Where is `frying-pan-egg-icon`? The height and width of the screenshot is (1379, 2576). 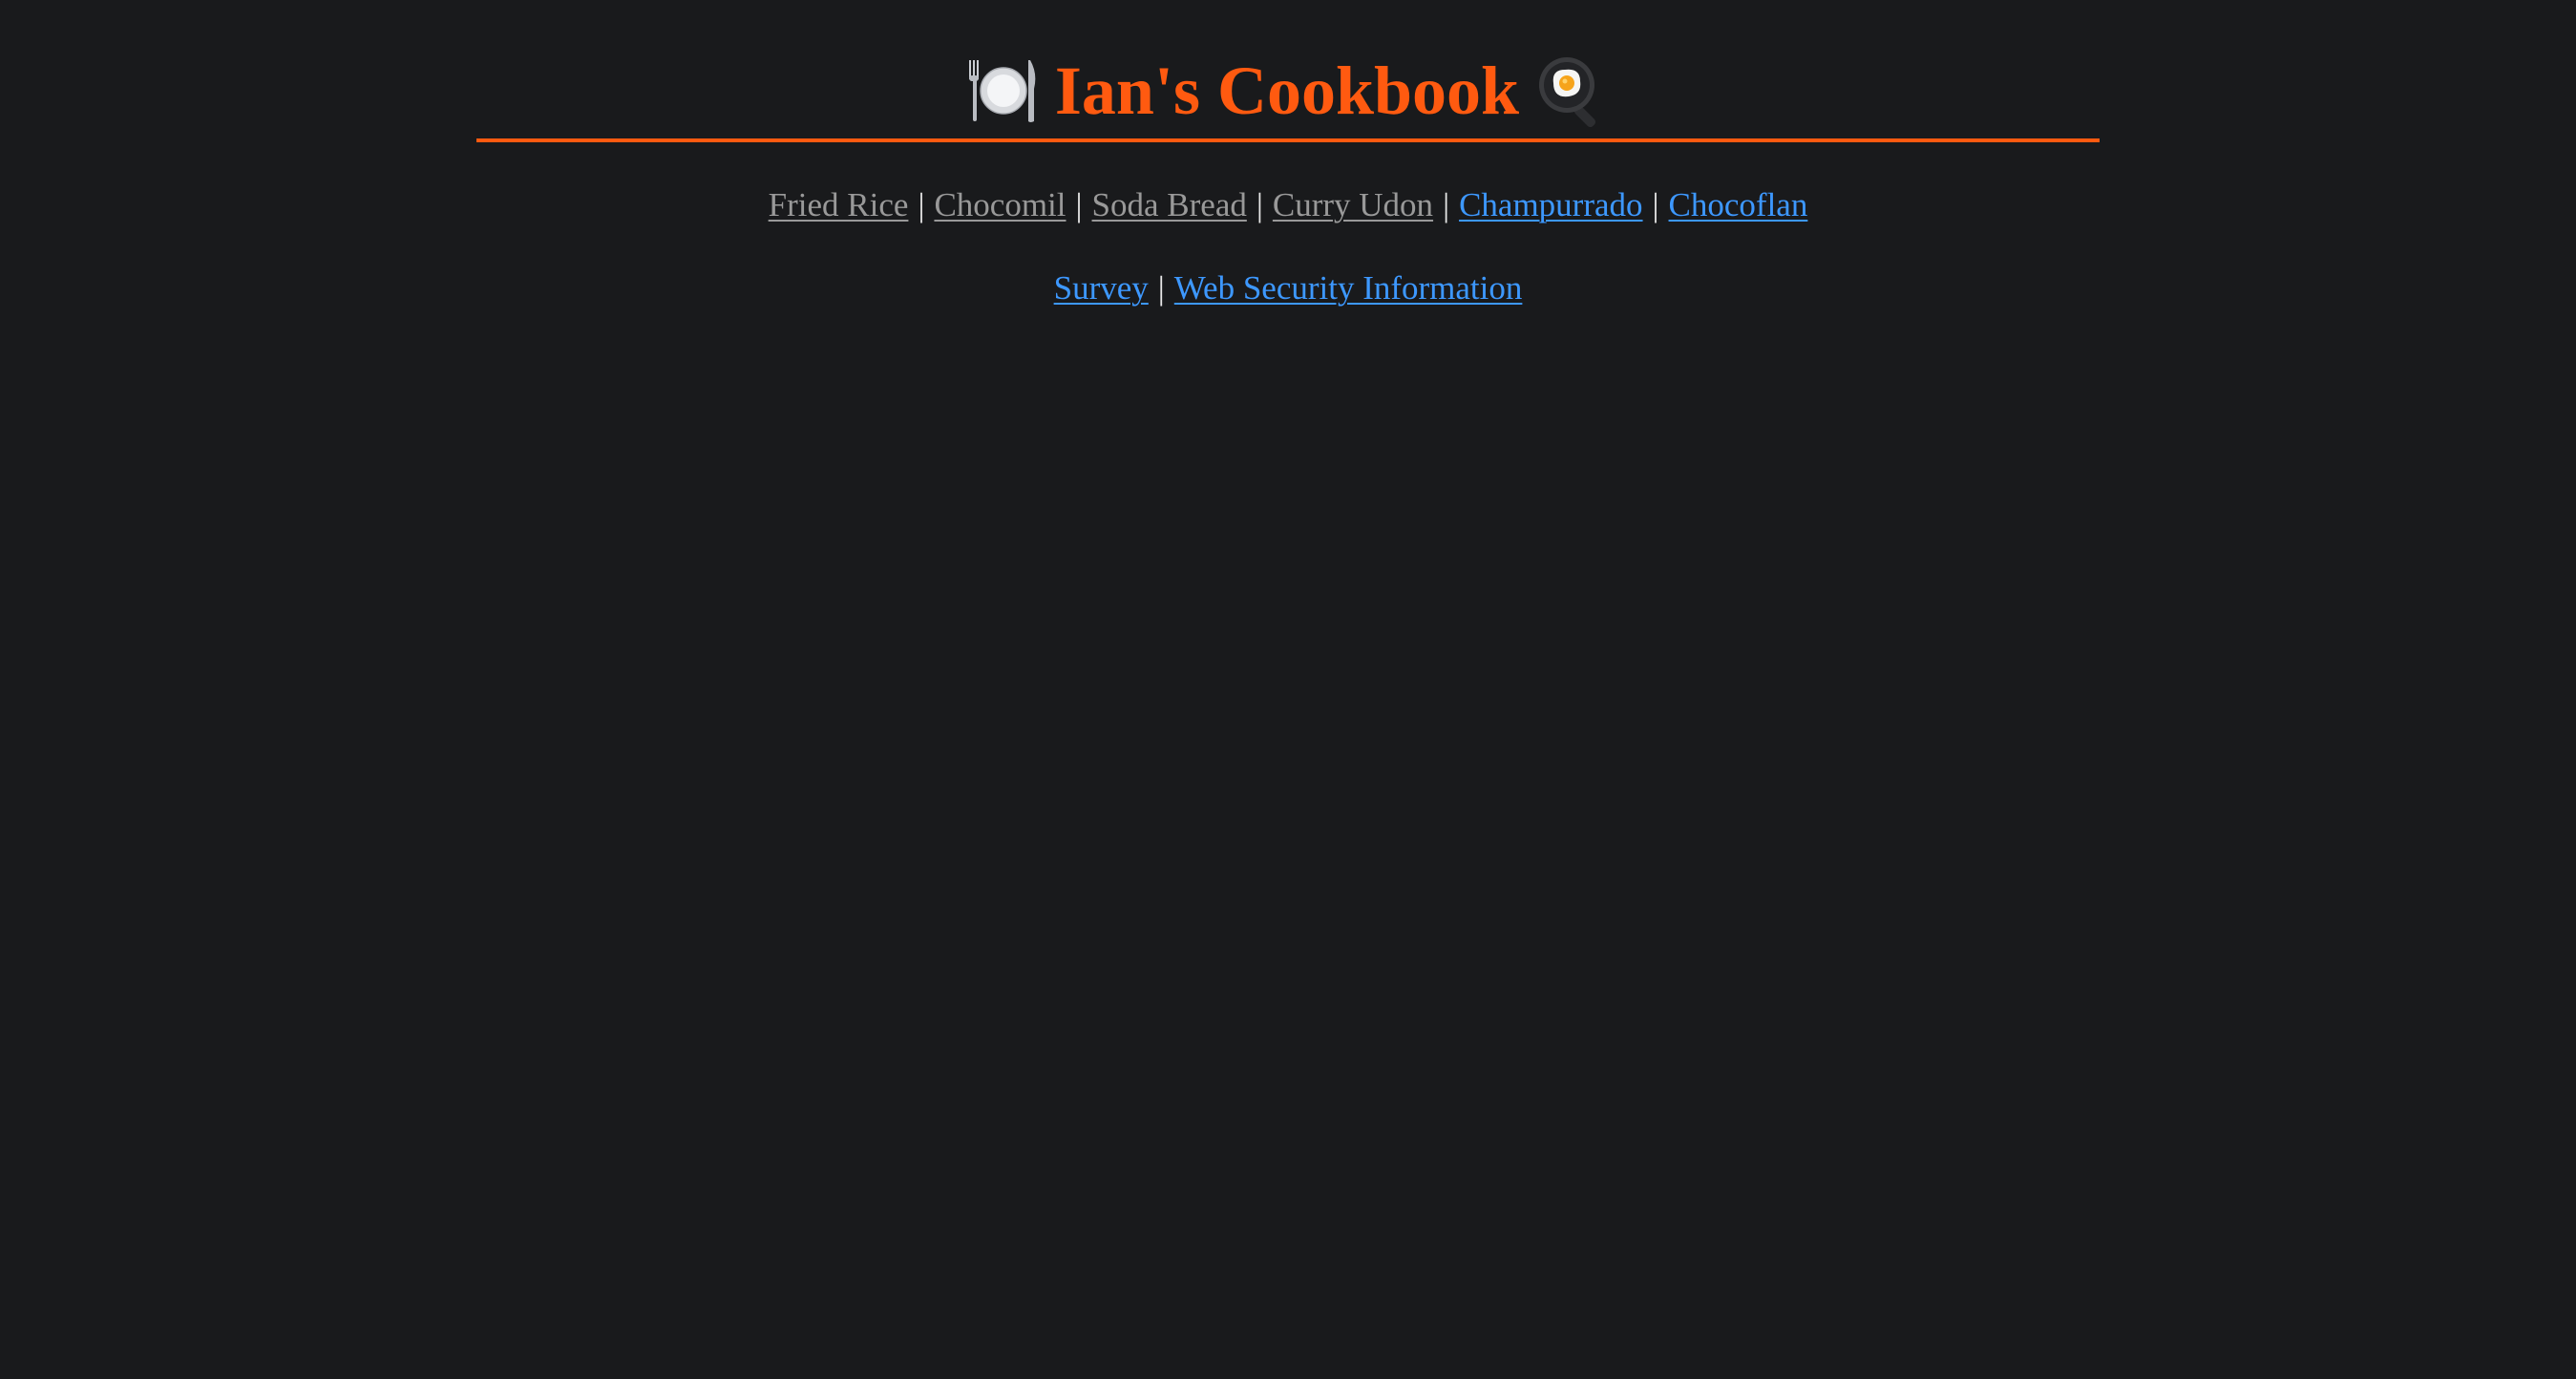
frying-pan-egg-icon is located at coordinates (1572, 90).